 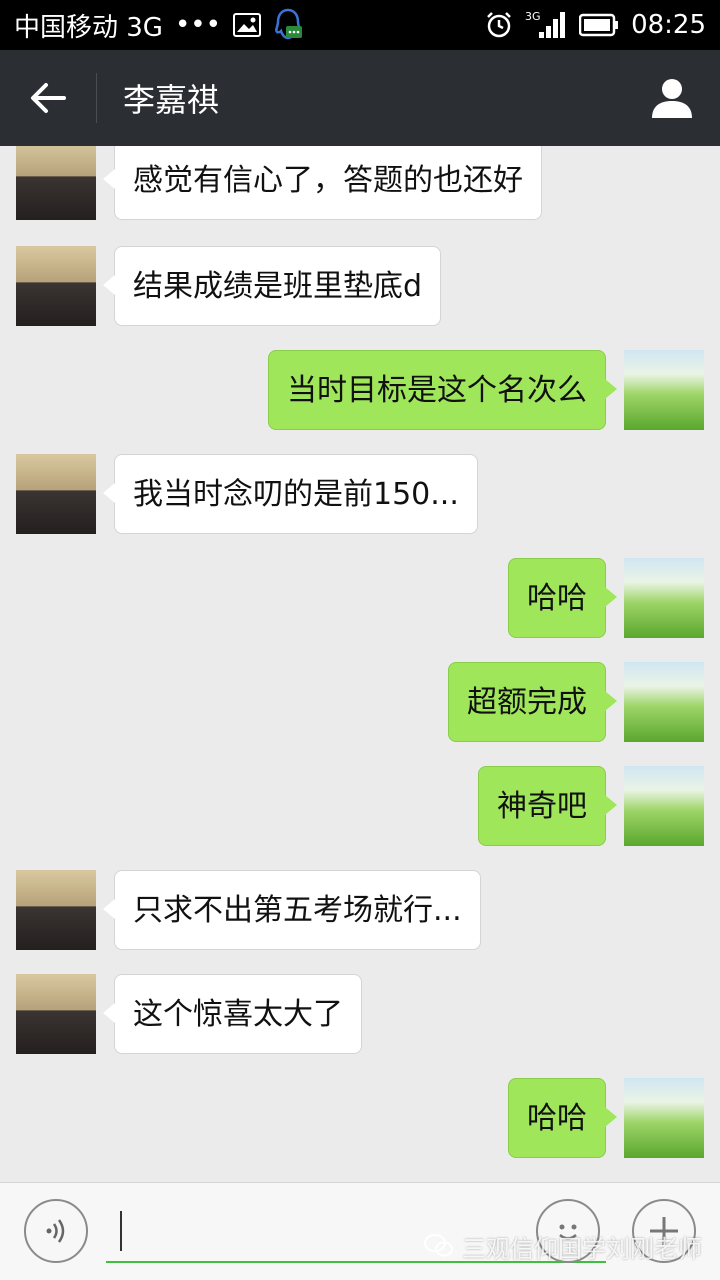 I want to click on title-bar: 李嘉祺, so click(x=360, y=98).